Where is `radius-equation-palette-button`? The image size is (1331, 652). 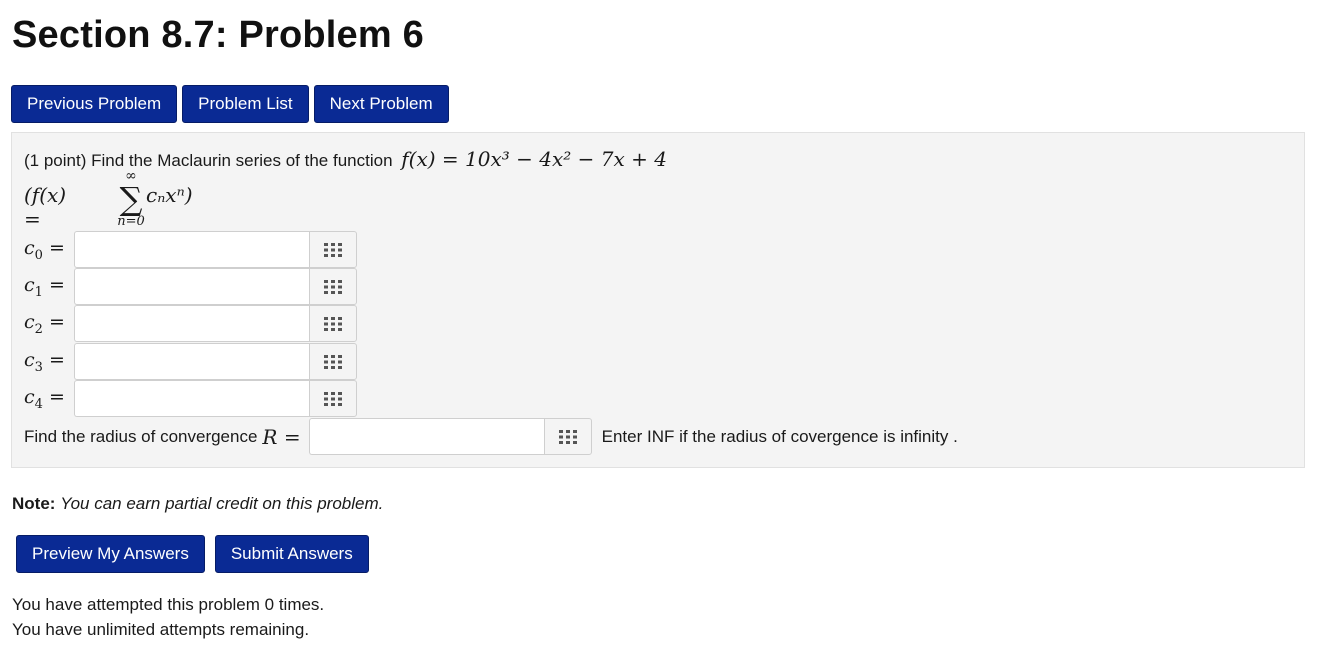
radius-equation-palette-button is located at coordinates (567, 436).